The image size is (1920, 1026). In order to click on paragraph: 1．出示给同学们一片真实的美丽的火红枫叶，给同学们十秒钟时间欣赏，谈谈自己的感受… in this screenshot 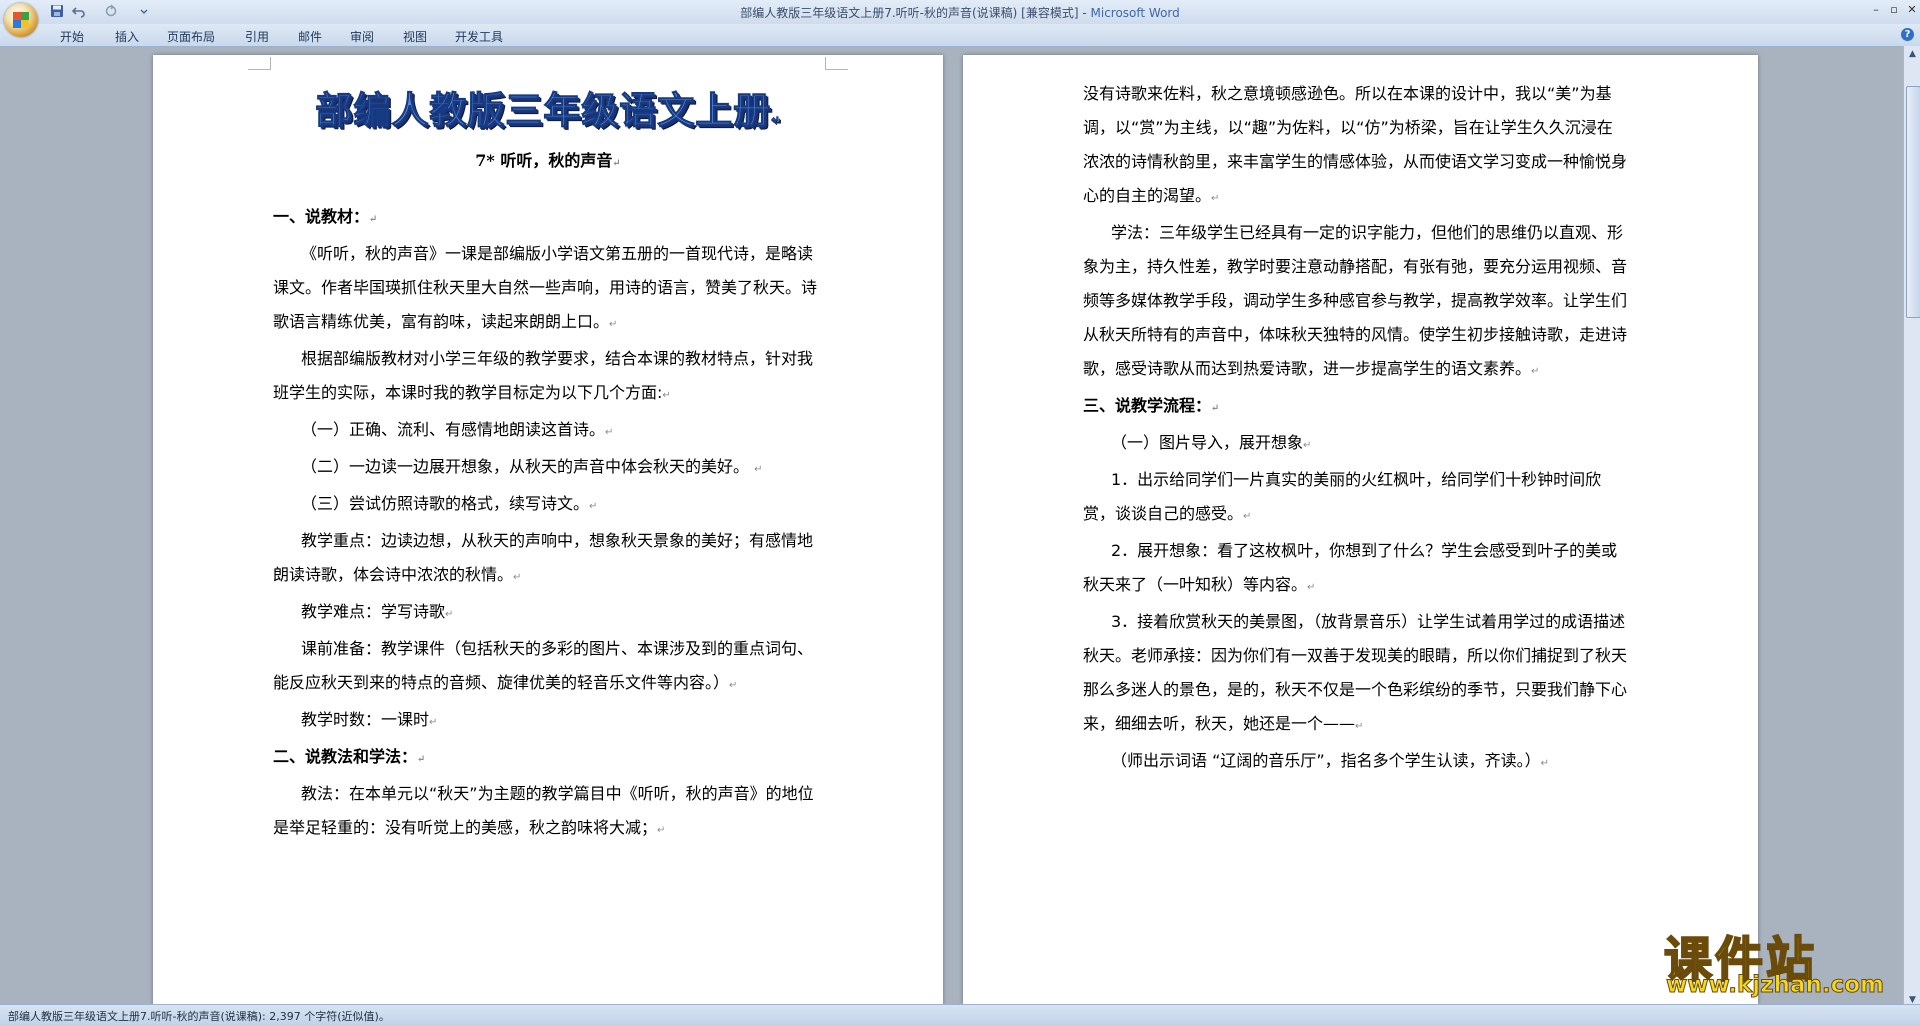, I will do `click(1342, 496)`.